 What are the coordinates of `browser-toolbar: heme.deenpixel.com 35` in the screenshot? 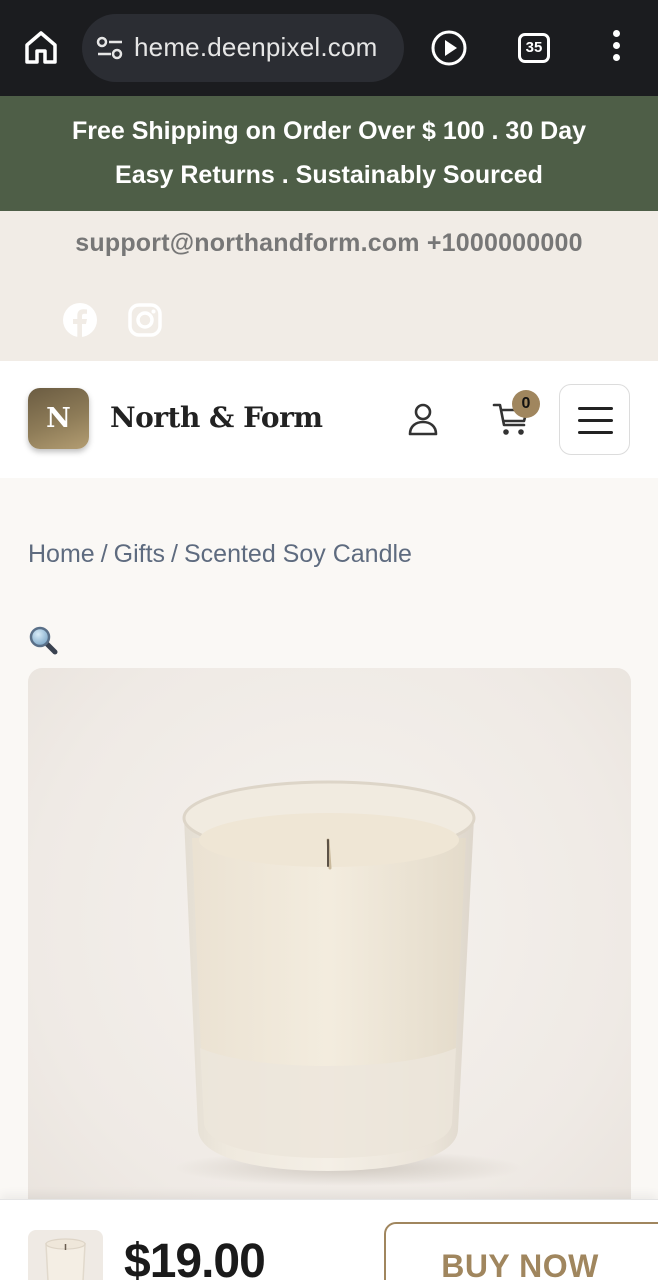 It's located at (329, 48).